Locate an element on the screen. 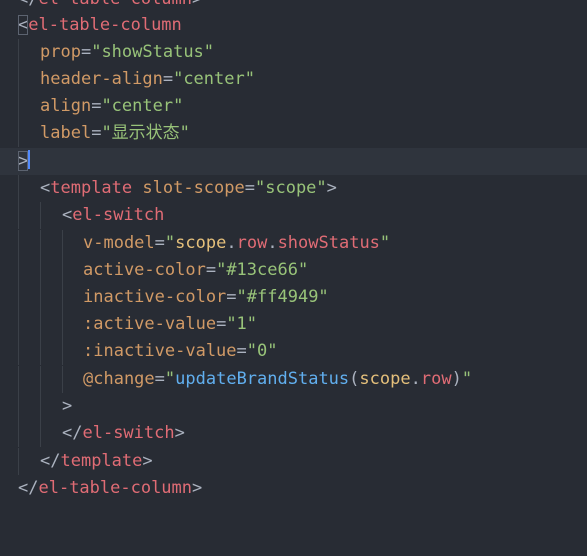 The height and width of the screenshot is (556, 587). code-text: prop="showStatus" is located at coordinates (127, 52).